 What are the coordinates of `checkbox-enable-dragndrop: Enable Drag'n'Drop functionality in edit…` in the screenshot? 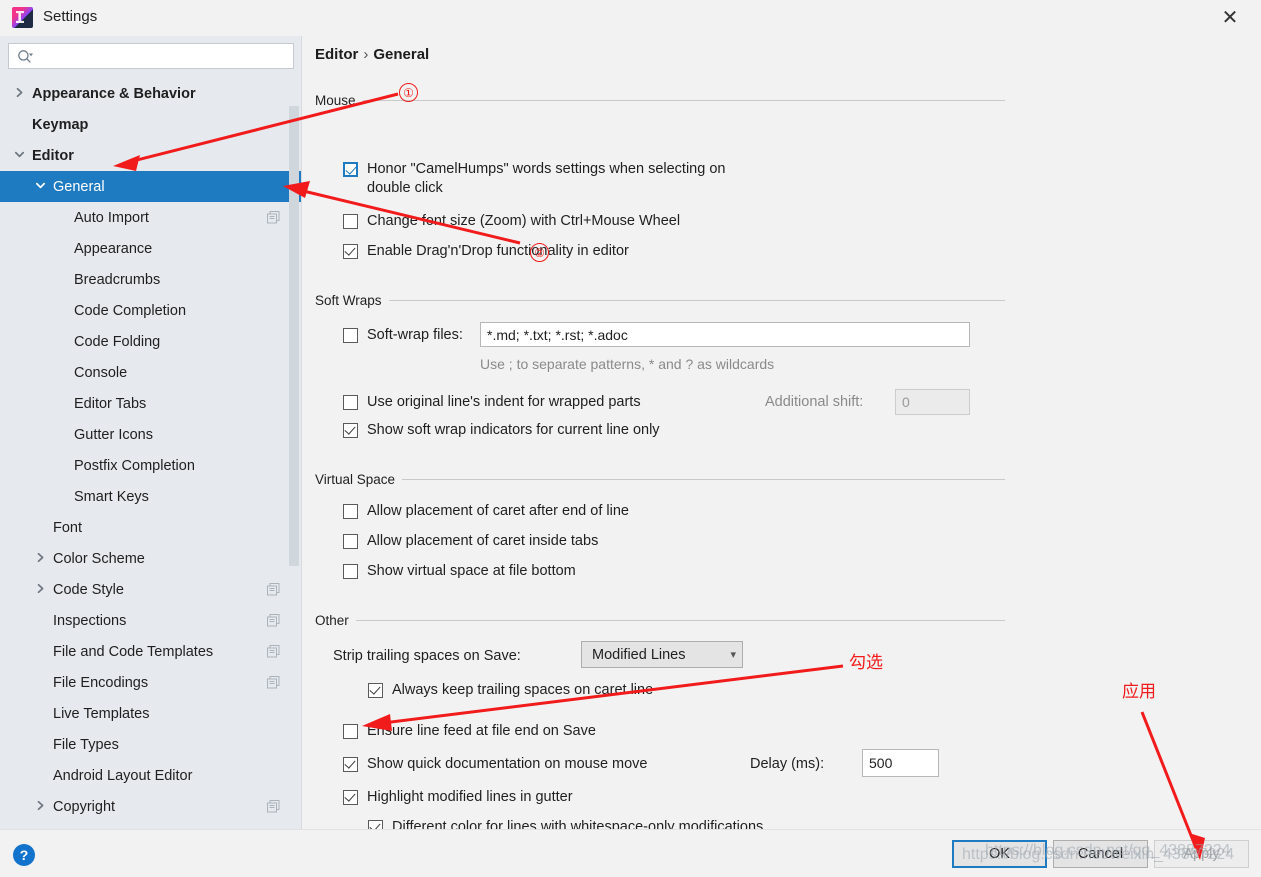 It's located at (486, 251).